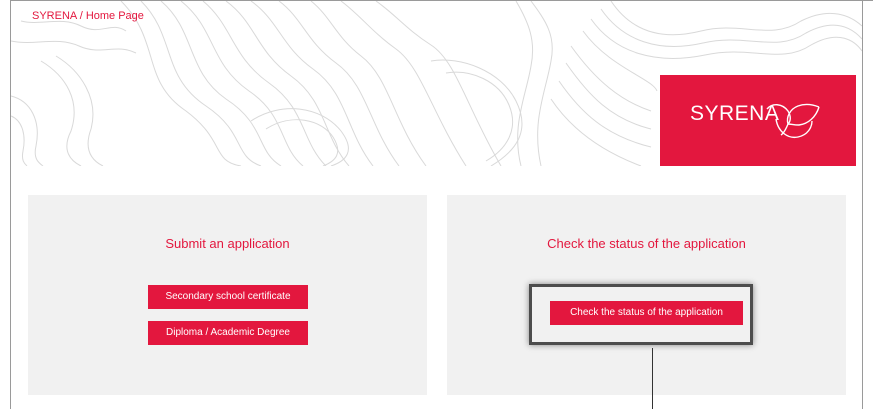  What do you see at coordinates (646, 313) in the screenshot?
I see `check-status-button: Check the status of the application` at bounding box center [646, 313].